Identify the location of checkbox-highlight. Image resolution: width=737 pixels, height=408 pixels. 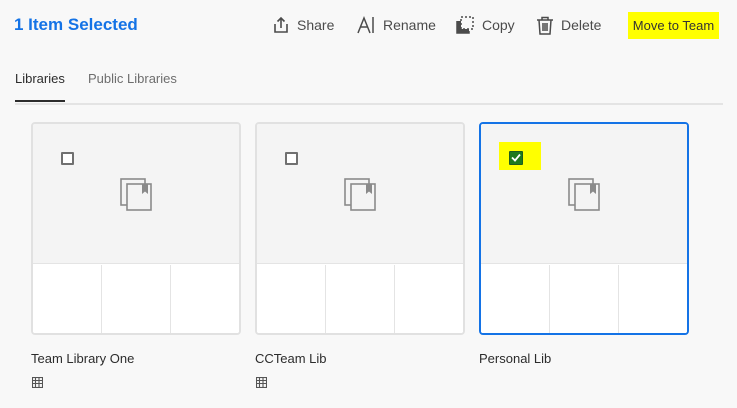
(520, 156).